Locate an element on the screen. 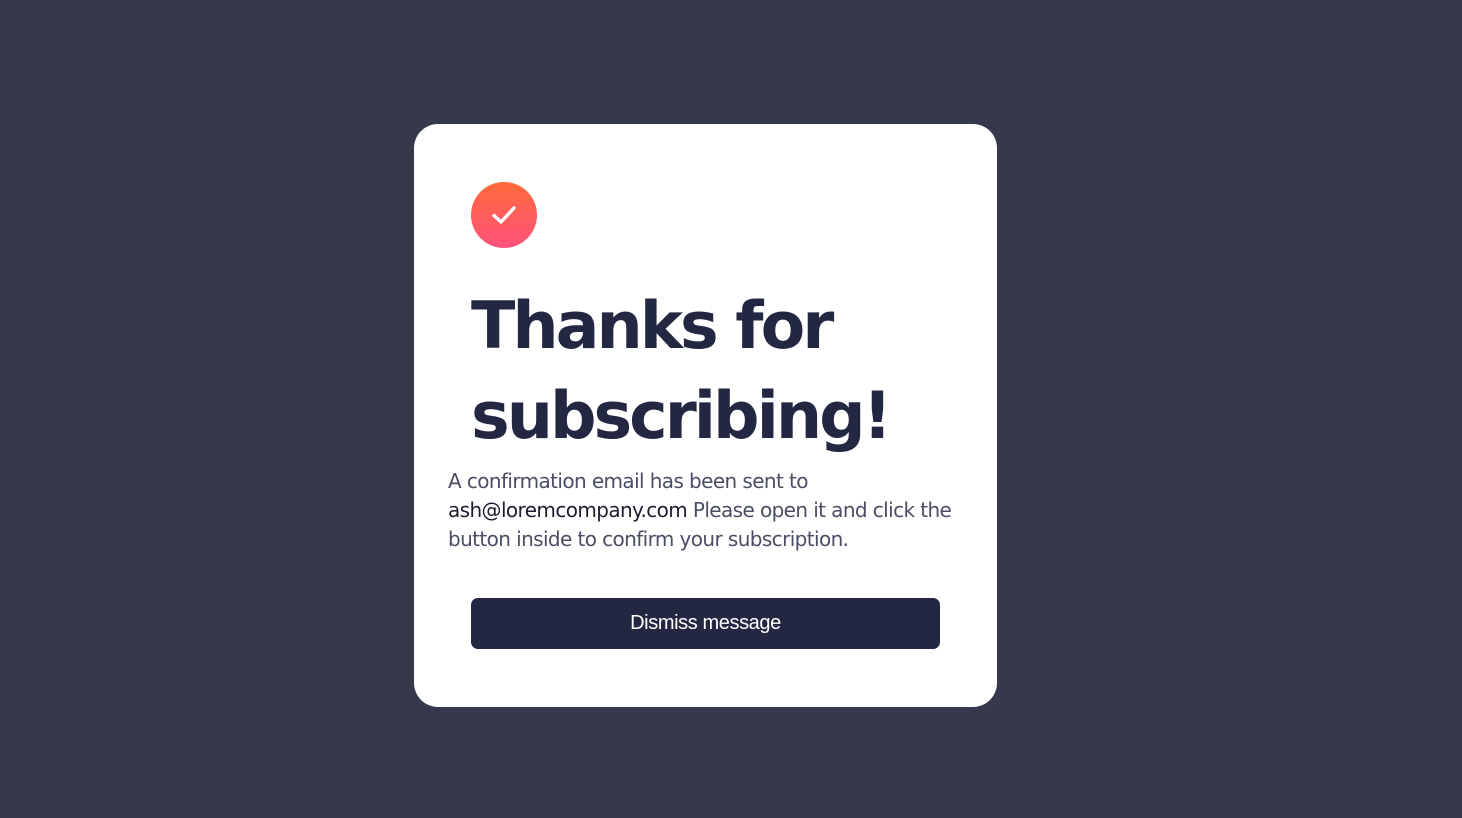  checkmark-icon is located at coordinates (504, 215).